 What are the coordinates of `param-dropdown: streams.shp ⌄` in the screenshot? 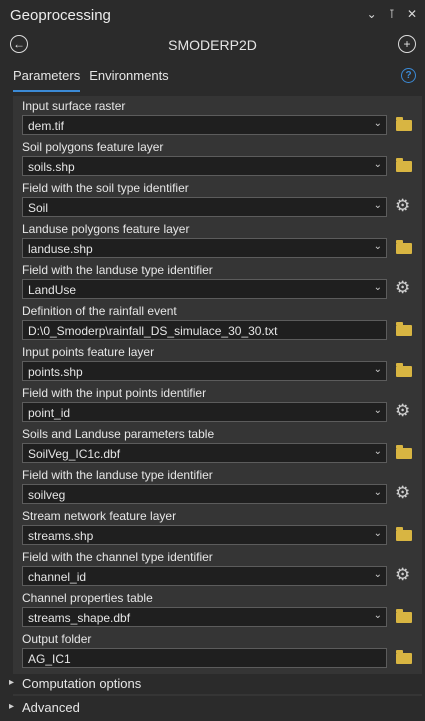 It's located at (204, 535).